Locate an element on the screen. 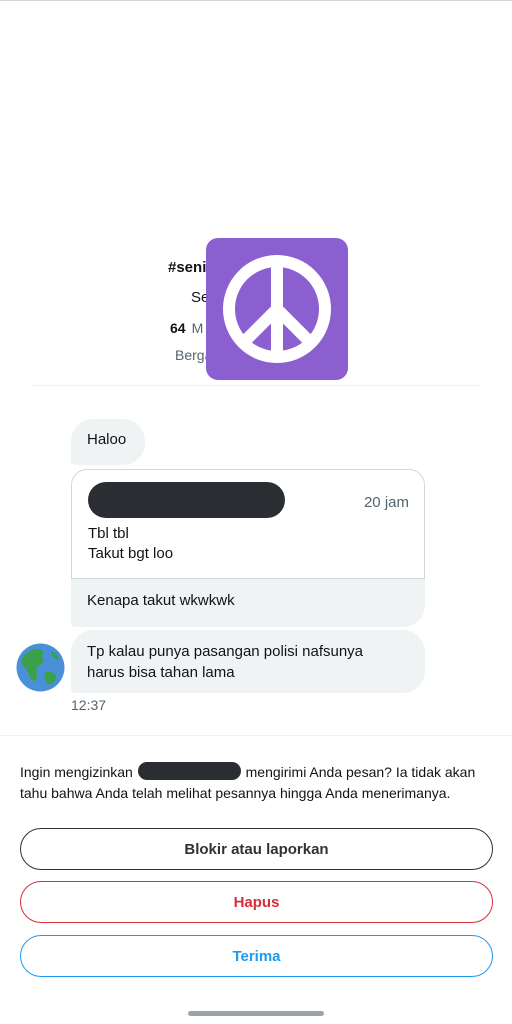  peace-sign-icon is located at coordinates (277, 309).